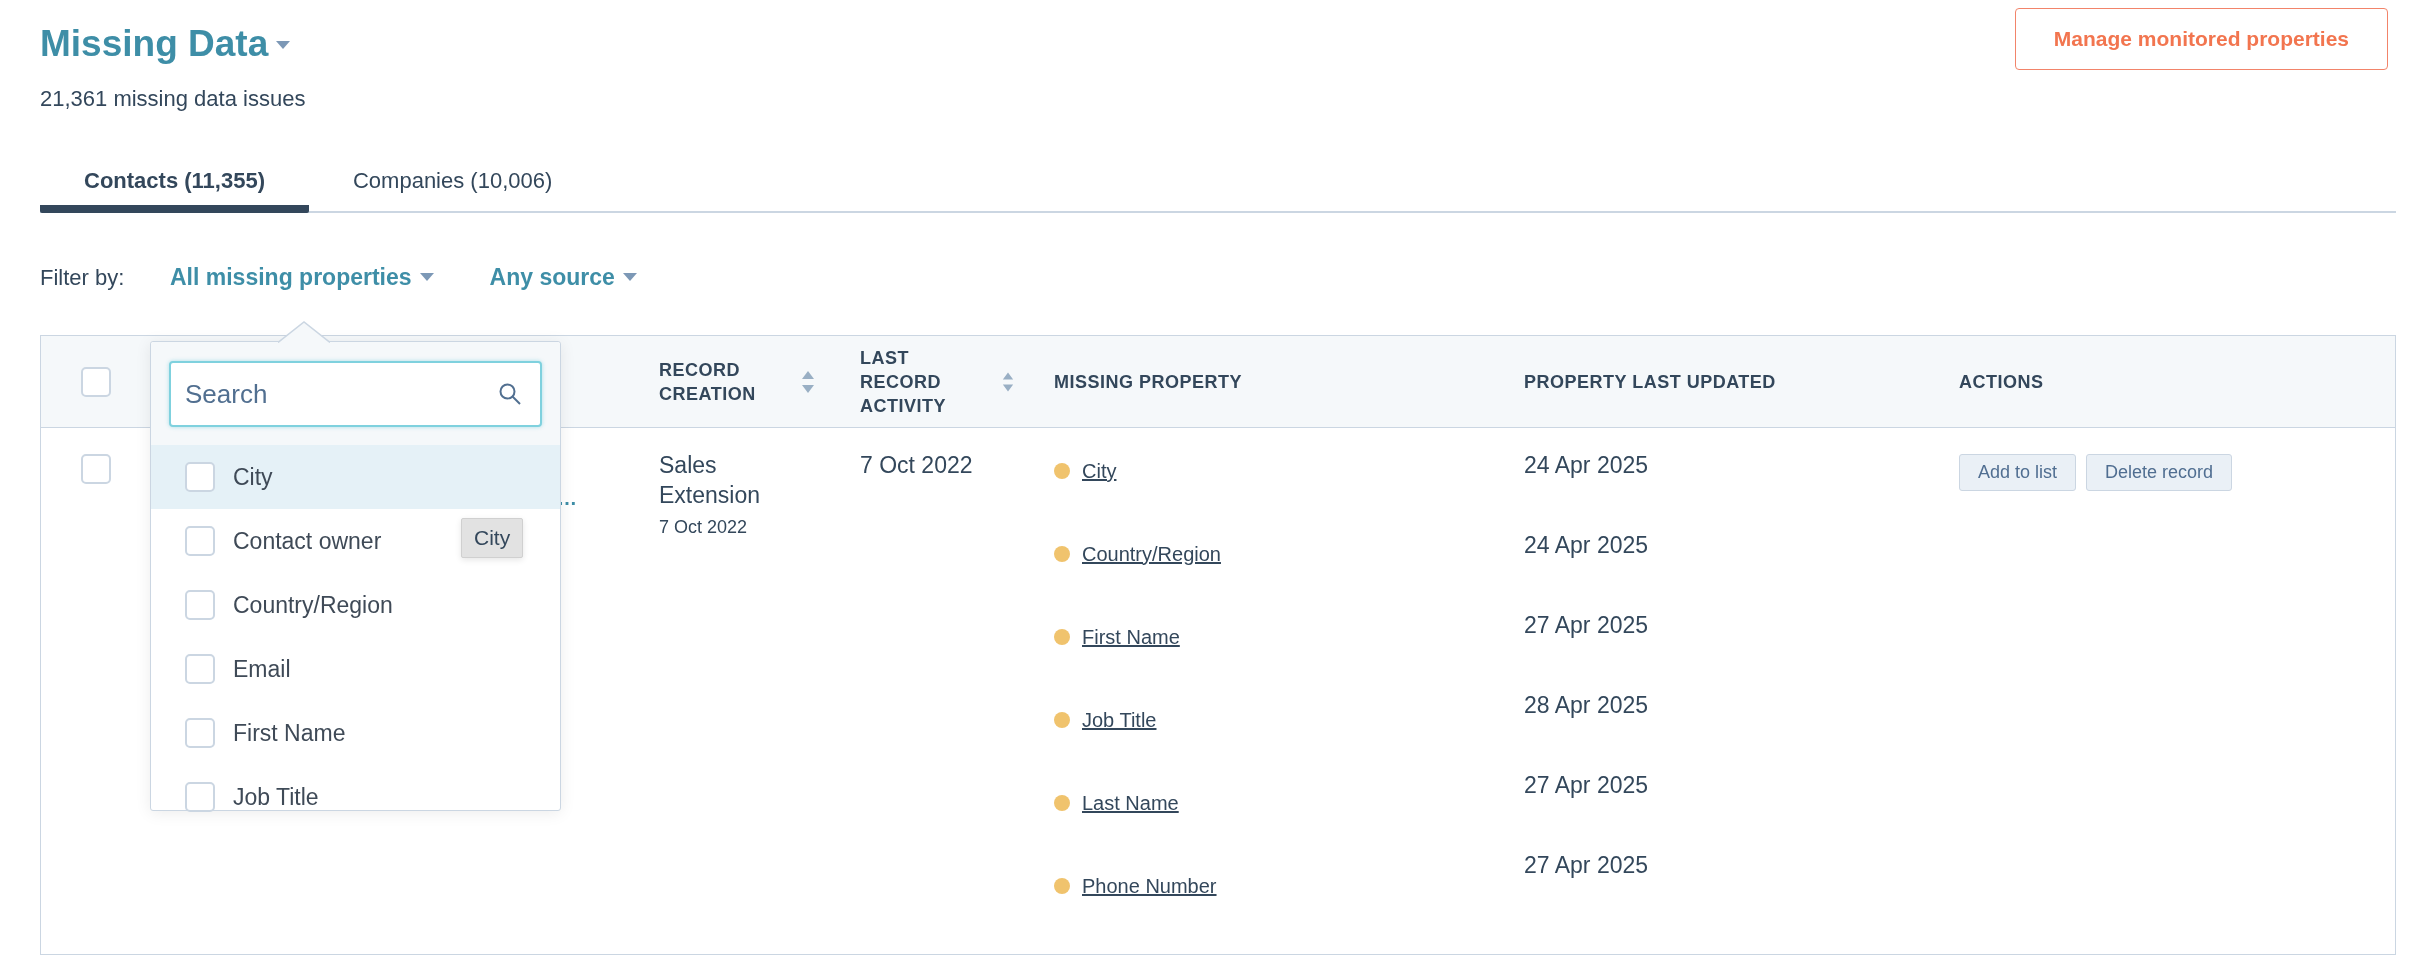 This screenshot has height=960, width=2436. I want to click on issue-count: 21,361 missing data issues, so click(173, 99).